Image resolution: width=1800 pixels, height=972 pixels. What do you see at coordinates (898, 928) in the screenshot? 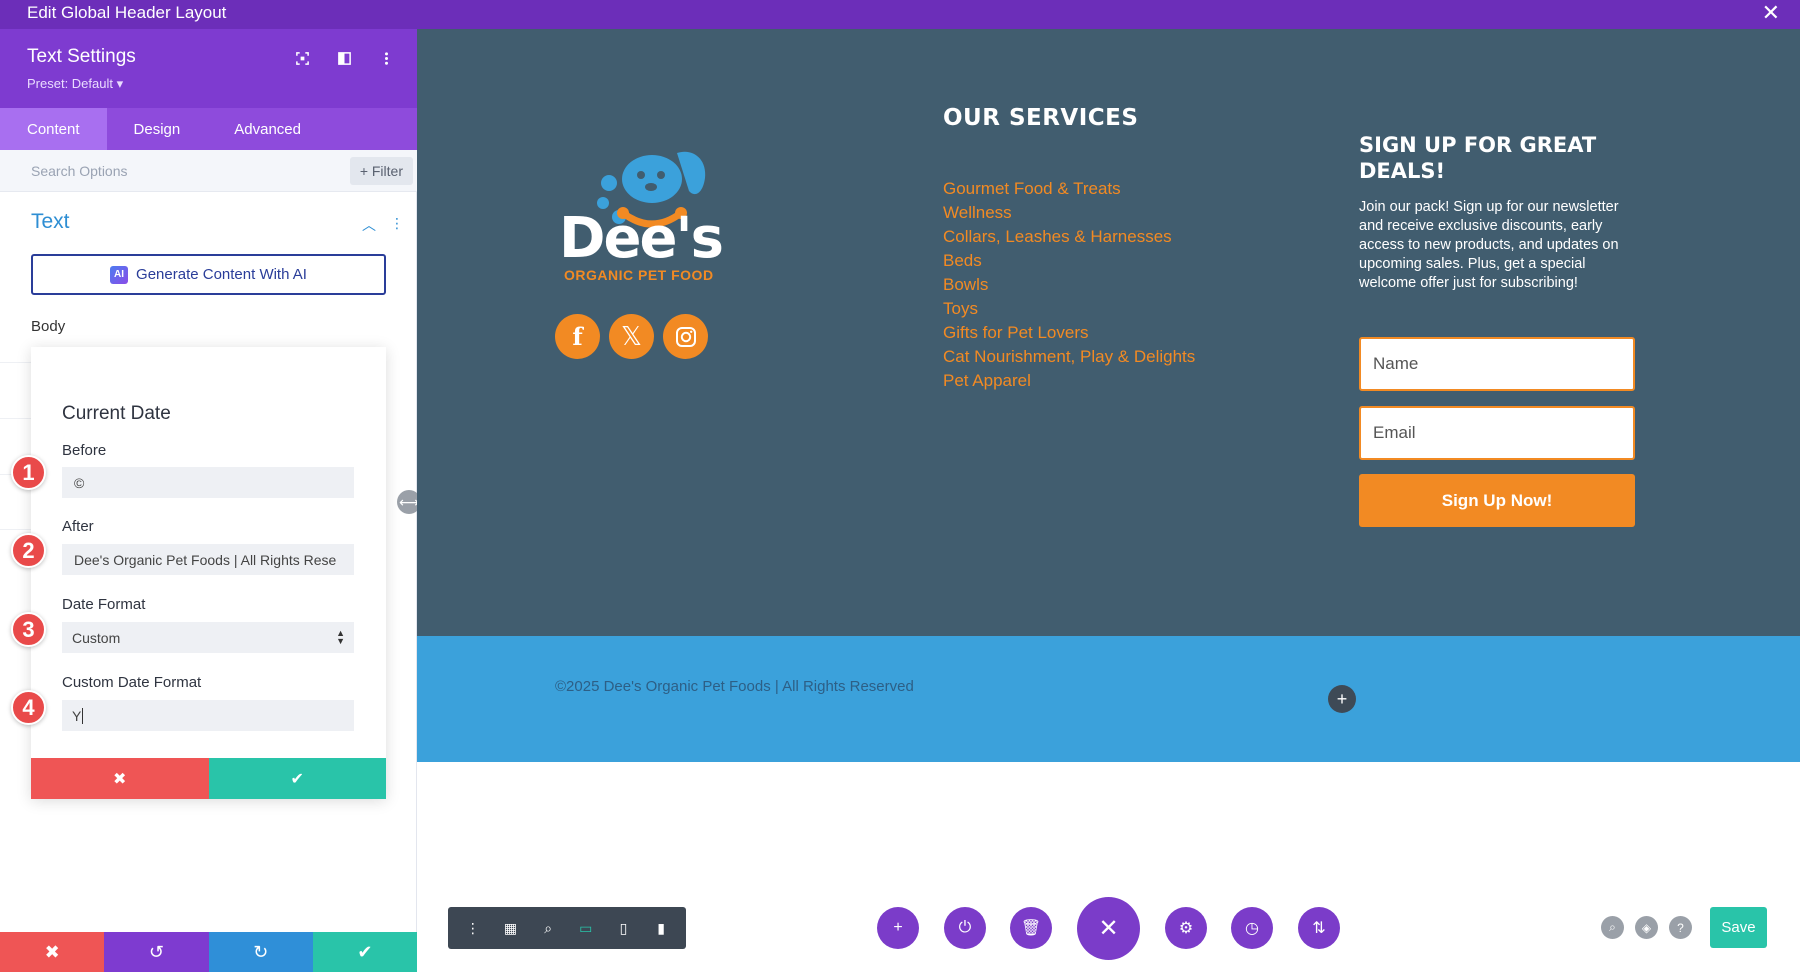
I see `add-module-button: +` at bounding box center [898, 928].